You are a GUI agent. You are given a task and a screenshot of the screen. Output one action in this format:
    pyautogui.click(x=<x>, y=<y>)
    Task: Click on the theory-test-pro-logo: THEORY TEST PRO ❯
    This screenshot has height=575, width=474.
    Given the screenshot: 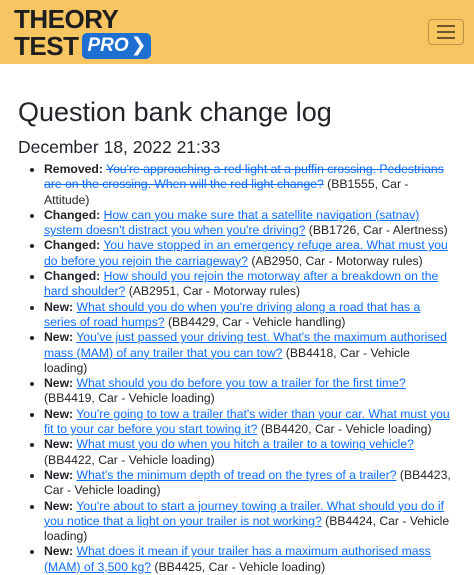 What is the action you would take?
    pyautogui.click(x=82, y=32)
    